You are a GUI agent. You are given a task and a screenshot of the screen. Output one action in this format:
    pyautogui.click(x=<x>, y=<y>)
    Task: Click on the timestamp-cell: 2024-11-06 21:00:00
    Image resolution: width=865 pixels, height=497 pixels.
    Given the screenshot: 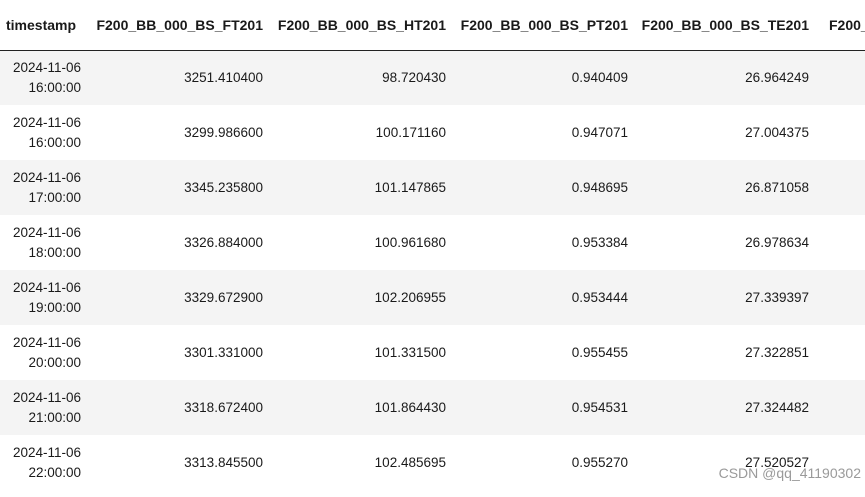 What is the action you would take?
    pyautogui.click(x=44, y=407)
    